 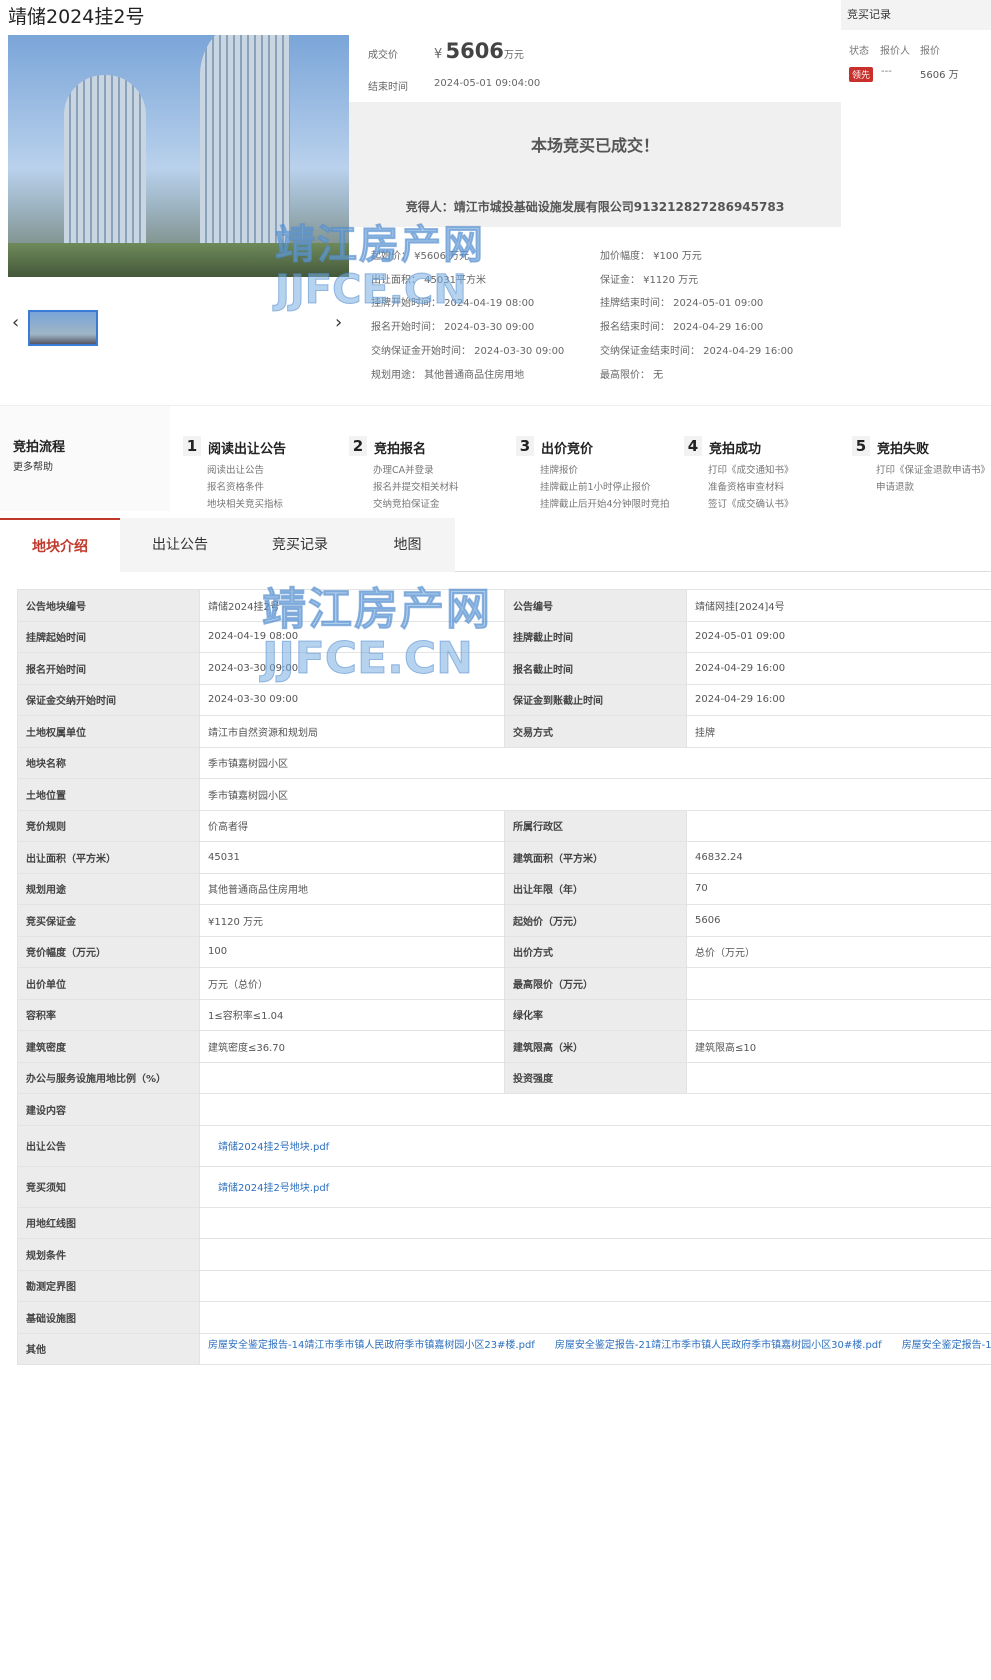 What do you see at coordinates (838, 888) in the screenshot?
I see `field-value: 70` at bounding box center [838, 888].